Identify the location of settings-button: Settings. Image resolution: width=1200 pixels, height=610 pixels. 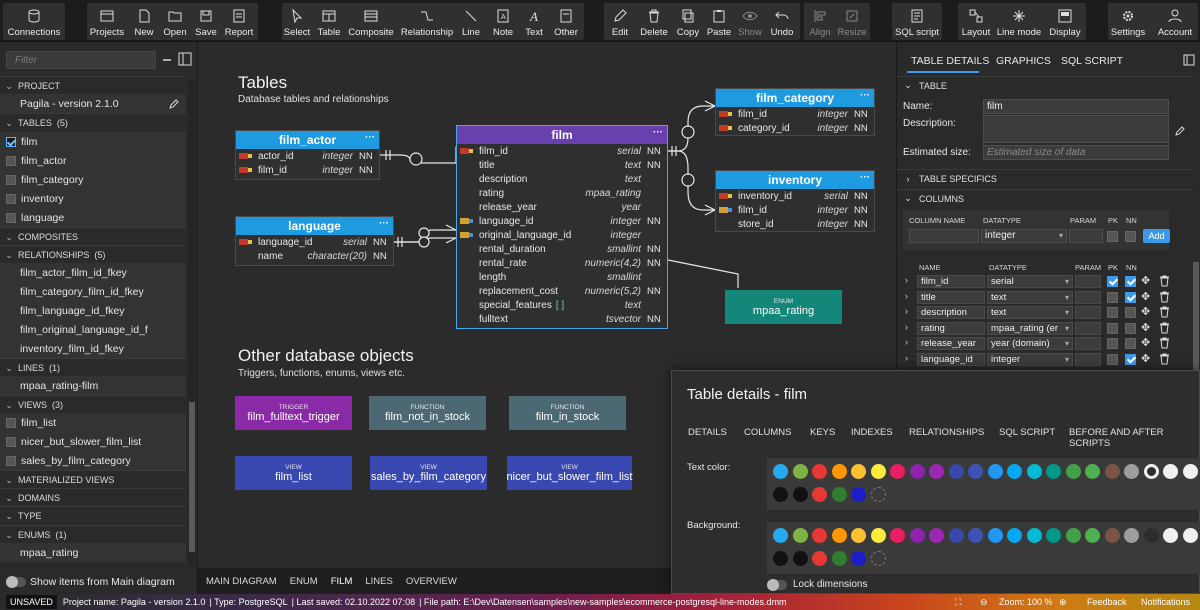
(1128, 21).